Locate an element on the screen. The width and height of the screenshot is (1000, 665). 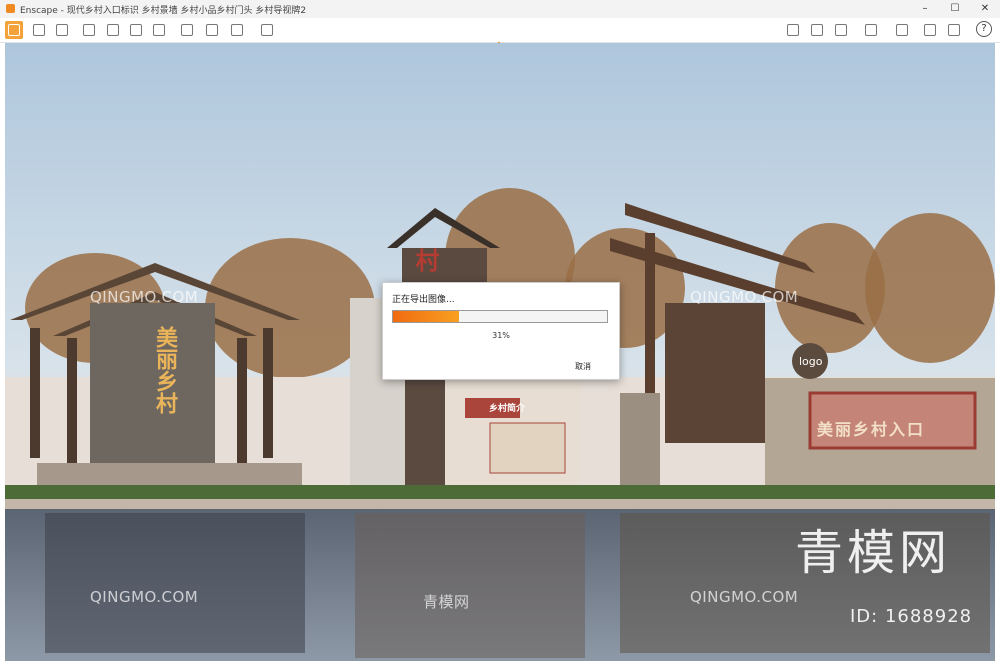
asset-library-icon is located at coordinates (817, 30).